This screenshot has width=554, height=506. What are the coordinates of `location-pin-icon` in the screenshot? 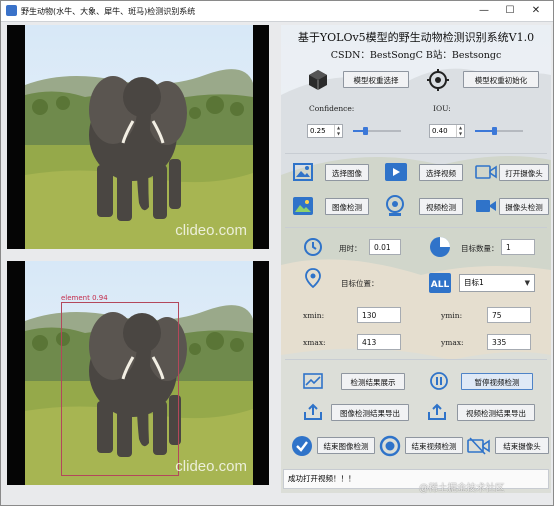 It's located at (313, 278).